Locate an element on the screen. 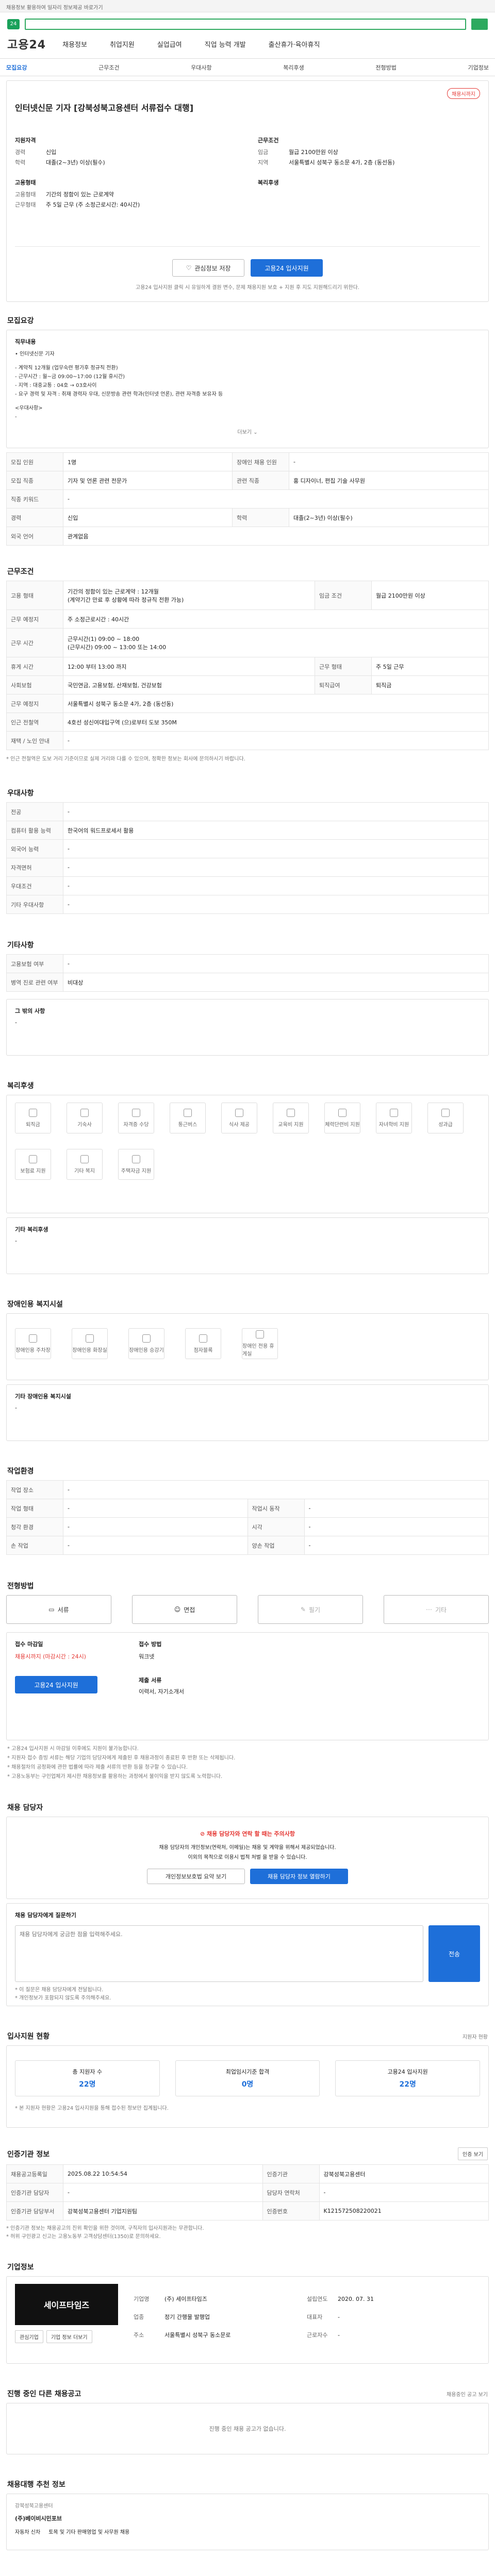 The image size is (495, 2576). note-line: * 이 질문은 채용 담당자에게 전달됩니다. is located at coordinates (59, 1990).